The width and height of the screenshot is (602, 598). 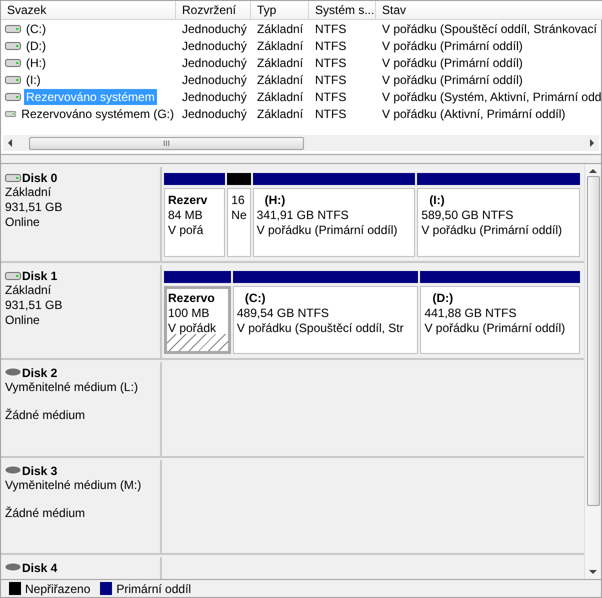 I want to click on partition-status: V pořá, so click(x=186, y=230).